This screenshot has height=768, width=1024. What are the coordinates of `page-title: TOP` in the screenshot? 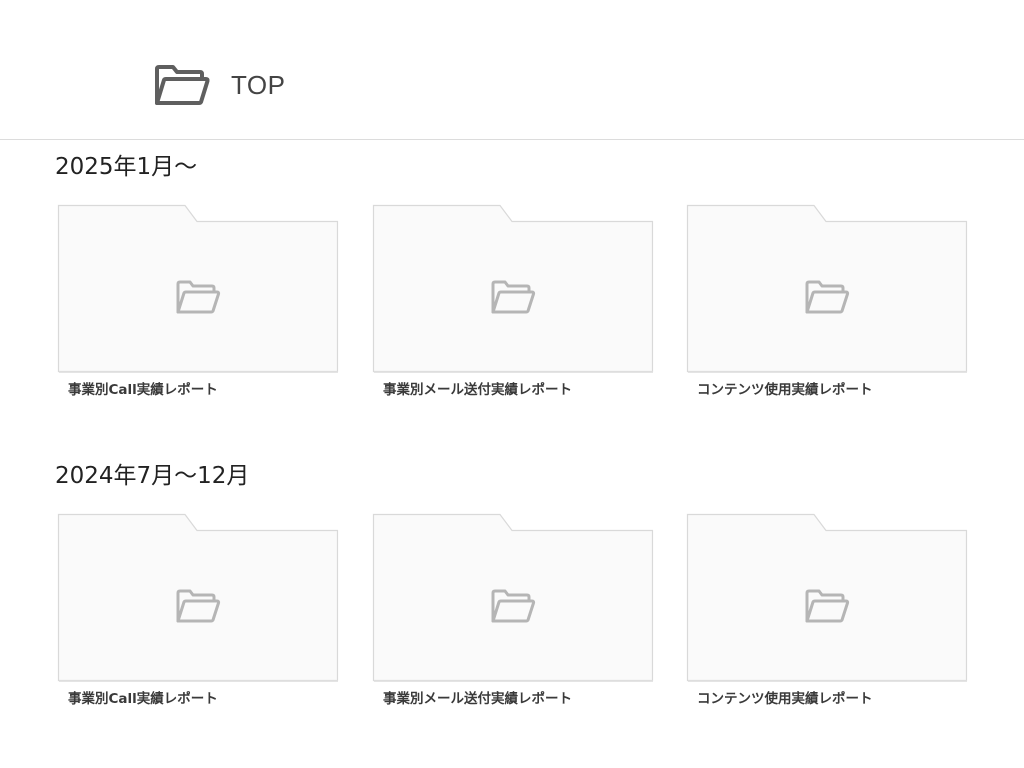 It's located at (258, 85).